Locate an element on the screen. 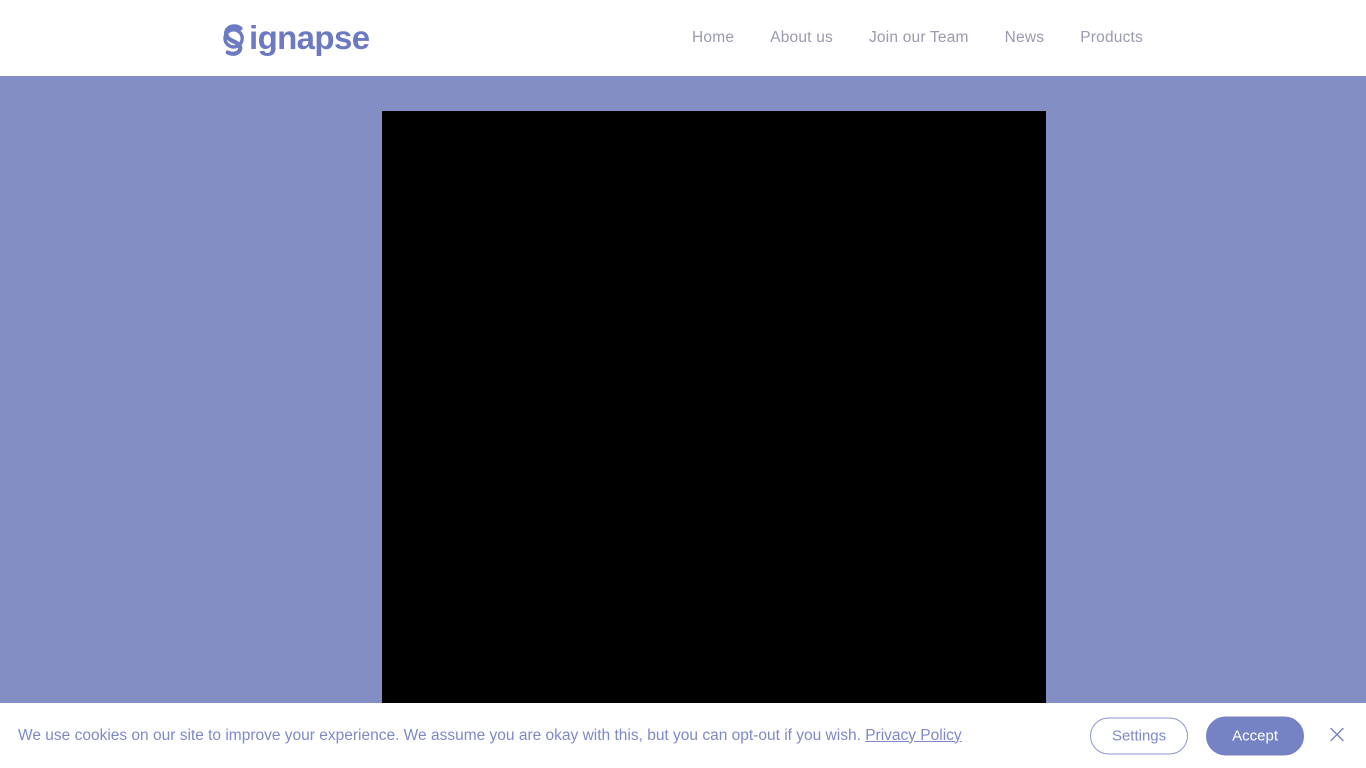 Image resolution: width=1366 pixels, height=768 pixels. close-icon is located at coordinates (1337, 735).